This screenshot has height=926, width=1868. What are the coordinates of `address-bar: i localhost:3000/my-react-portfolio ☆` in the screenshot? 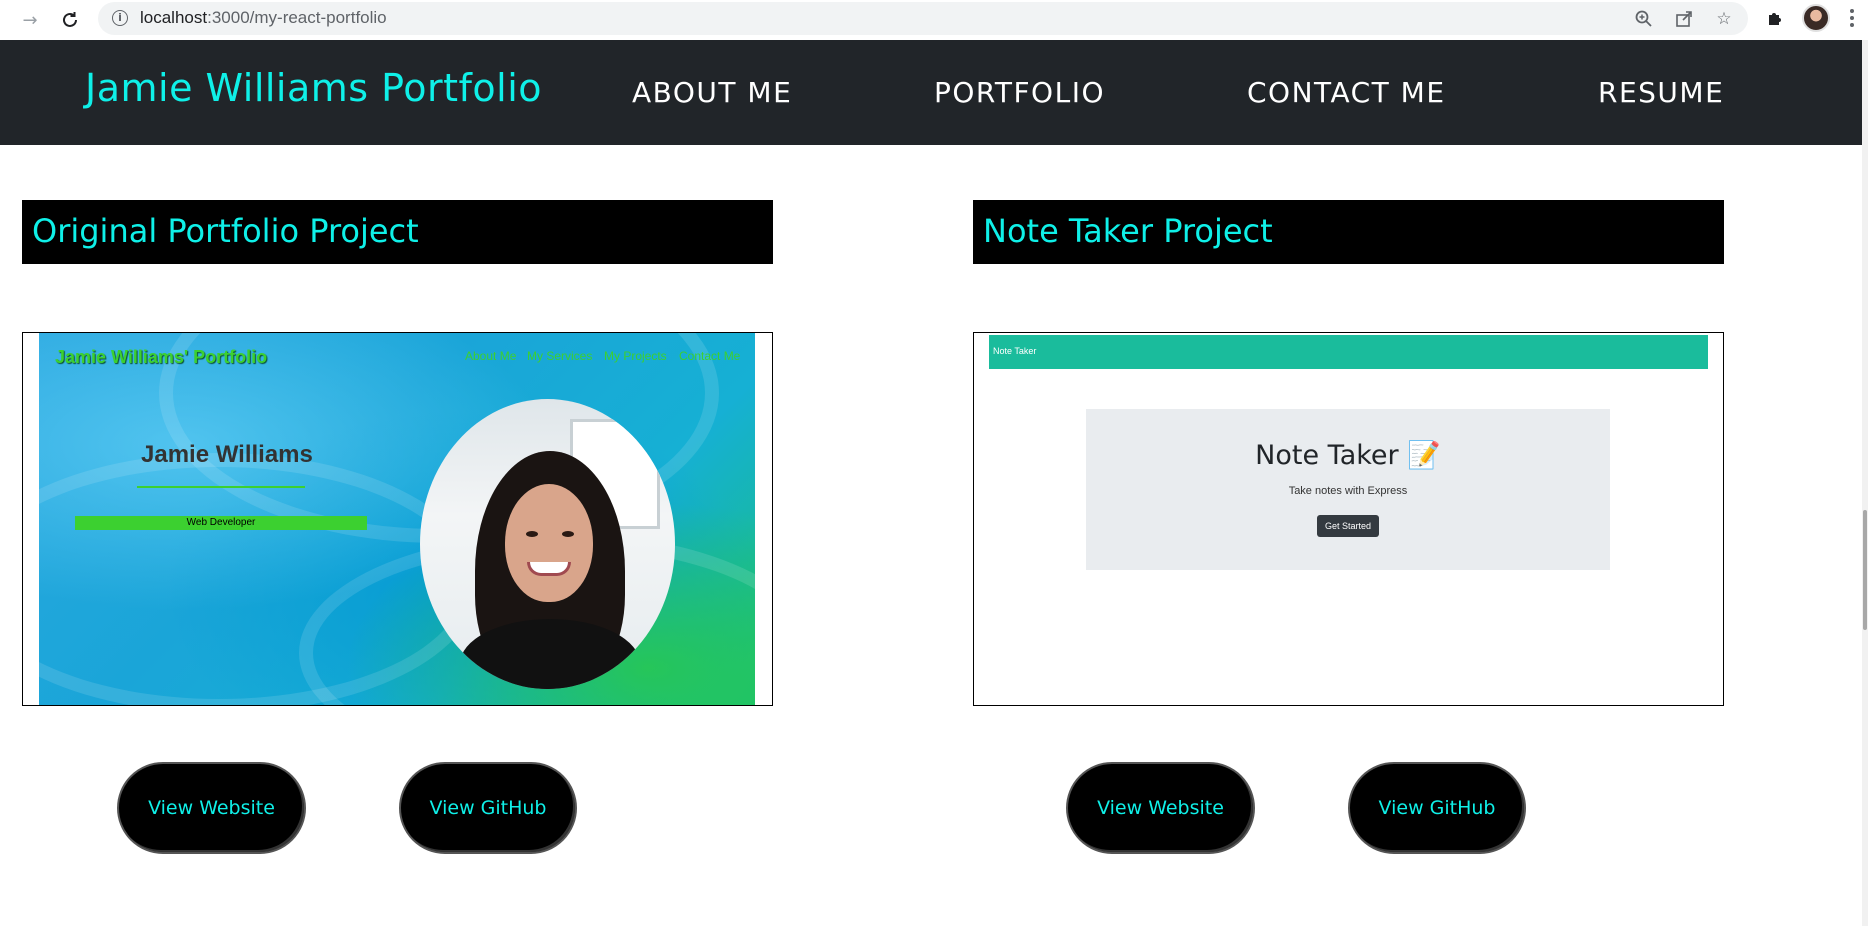 It's located at (923, 18).